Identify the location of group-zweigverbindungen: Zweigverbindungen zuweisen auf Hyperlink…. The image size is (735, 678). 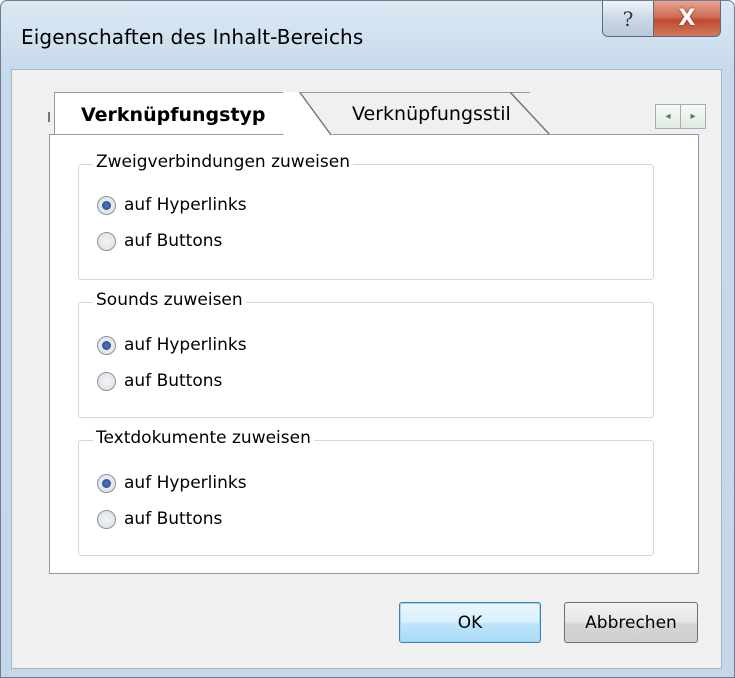
(366, 216).